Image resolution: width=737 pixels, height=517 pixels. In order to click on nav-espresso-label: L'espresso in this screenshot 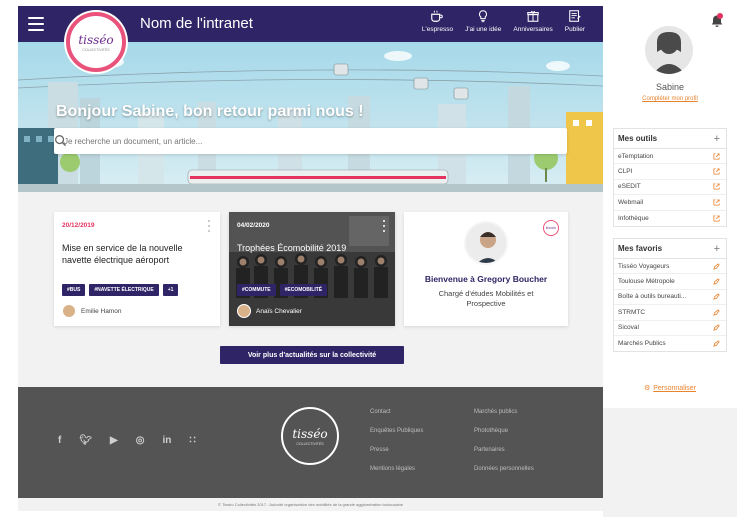, I will do `click(437, 29)`.